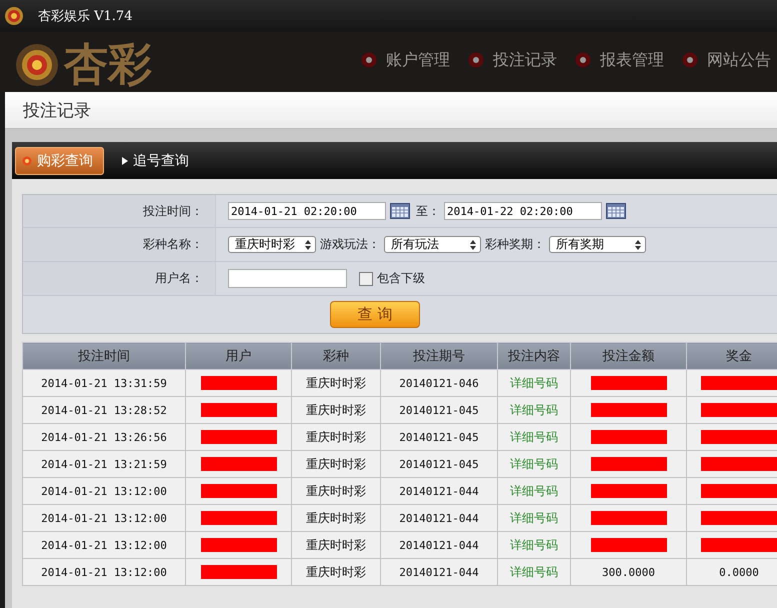 This screenshot has width=777, height=608. What do you see at coordinates (628, 572) in the screenshot?
I see `table-cell: 300.0000` at bounding box center [628, 572].